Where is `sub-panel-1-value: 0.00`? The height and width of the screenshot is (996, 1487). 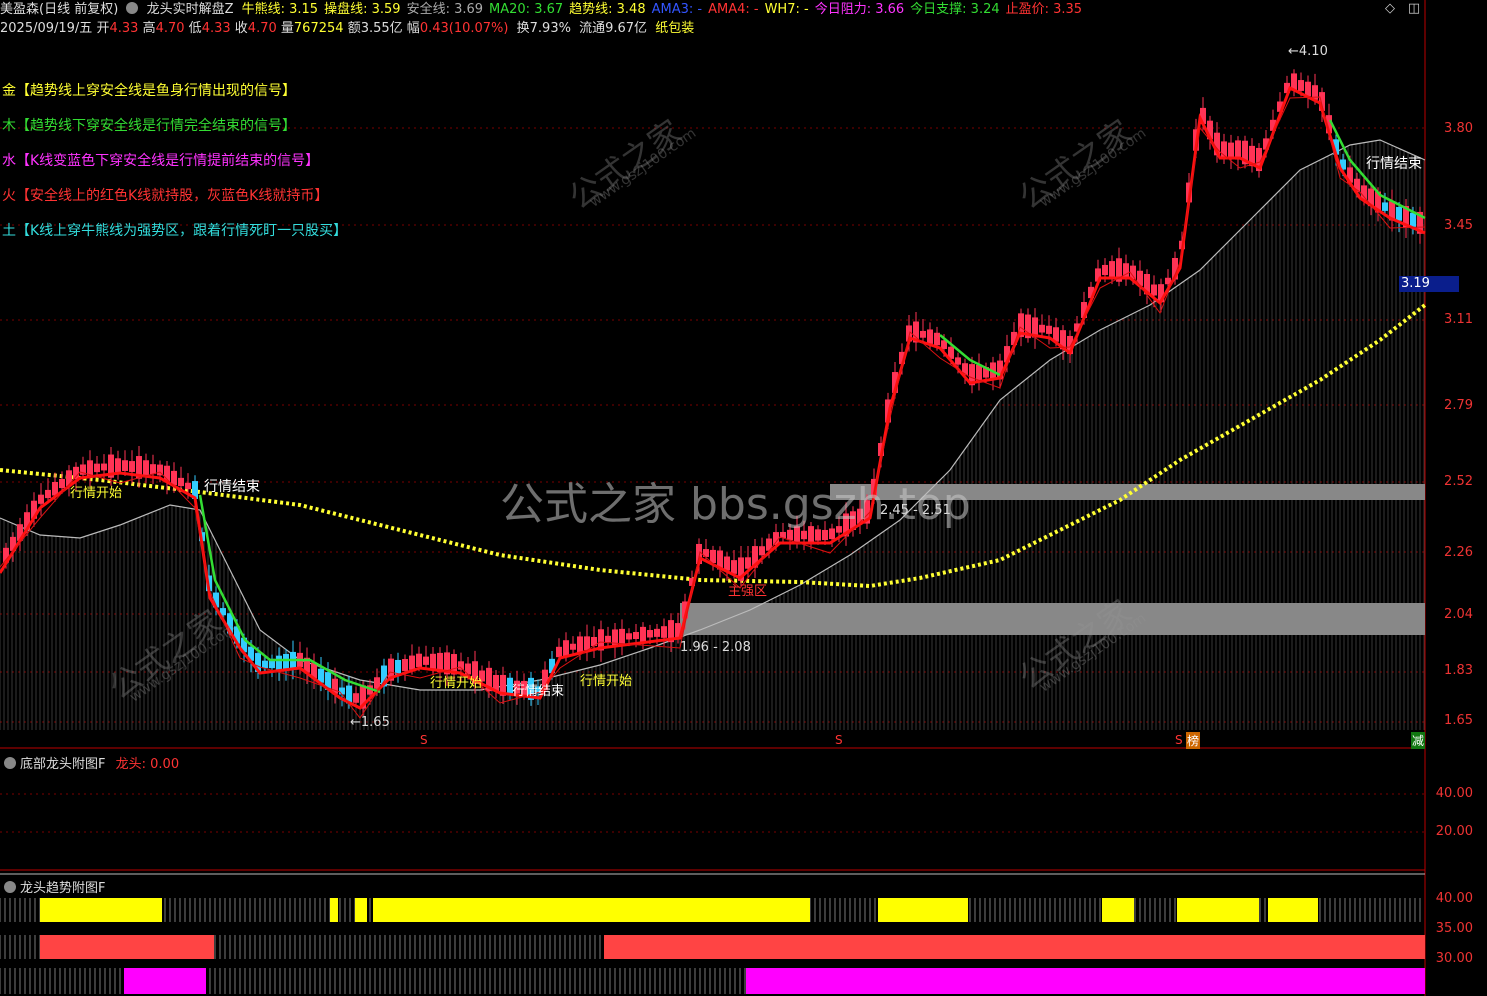
sub-panel-1-value: 0.00 is located at coordinates (165, 764).